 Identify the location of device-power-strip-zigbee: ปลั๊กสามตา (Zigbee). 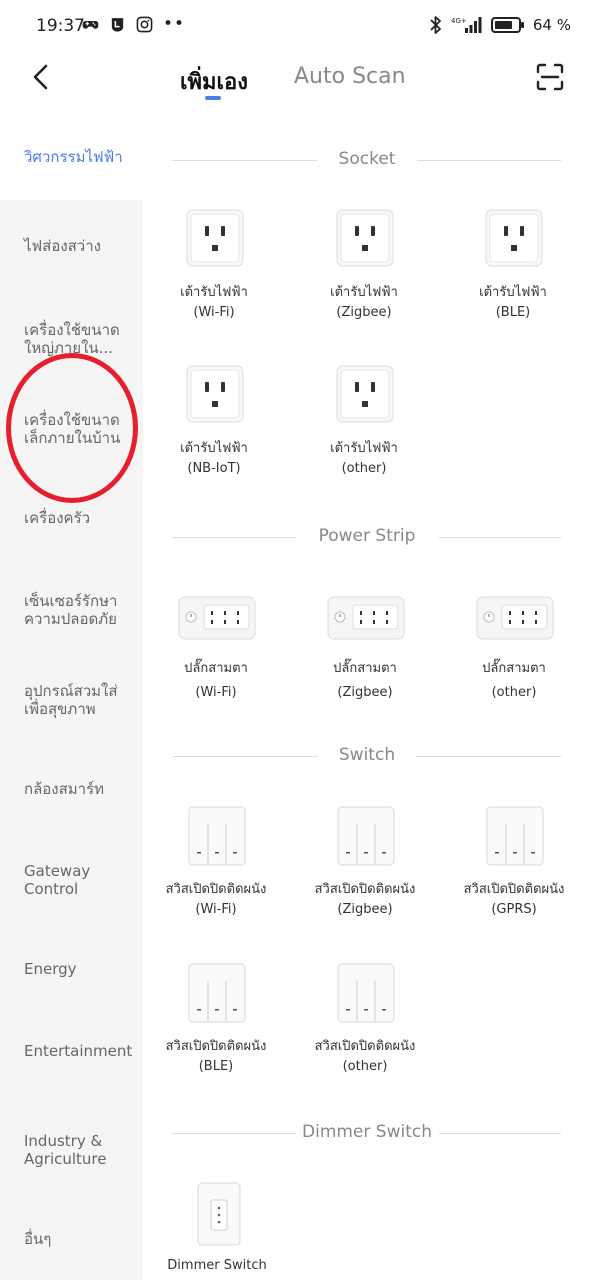
(365, 654).